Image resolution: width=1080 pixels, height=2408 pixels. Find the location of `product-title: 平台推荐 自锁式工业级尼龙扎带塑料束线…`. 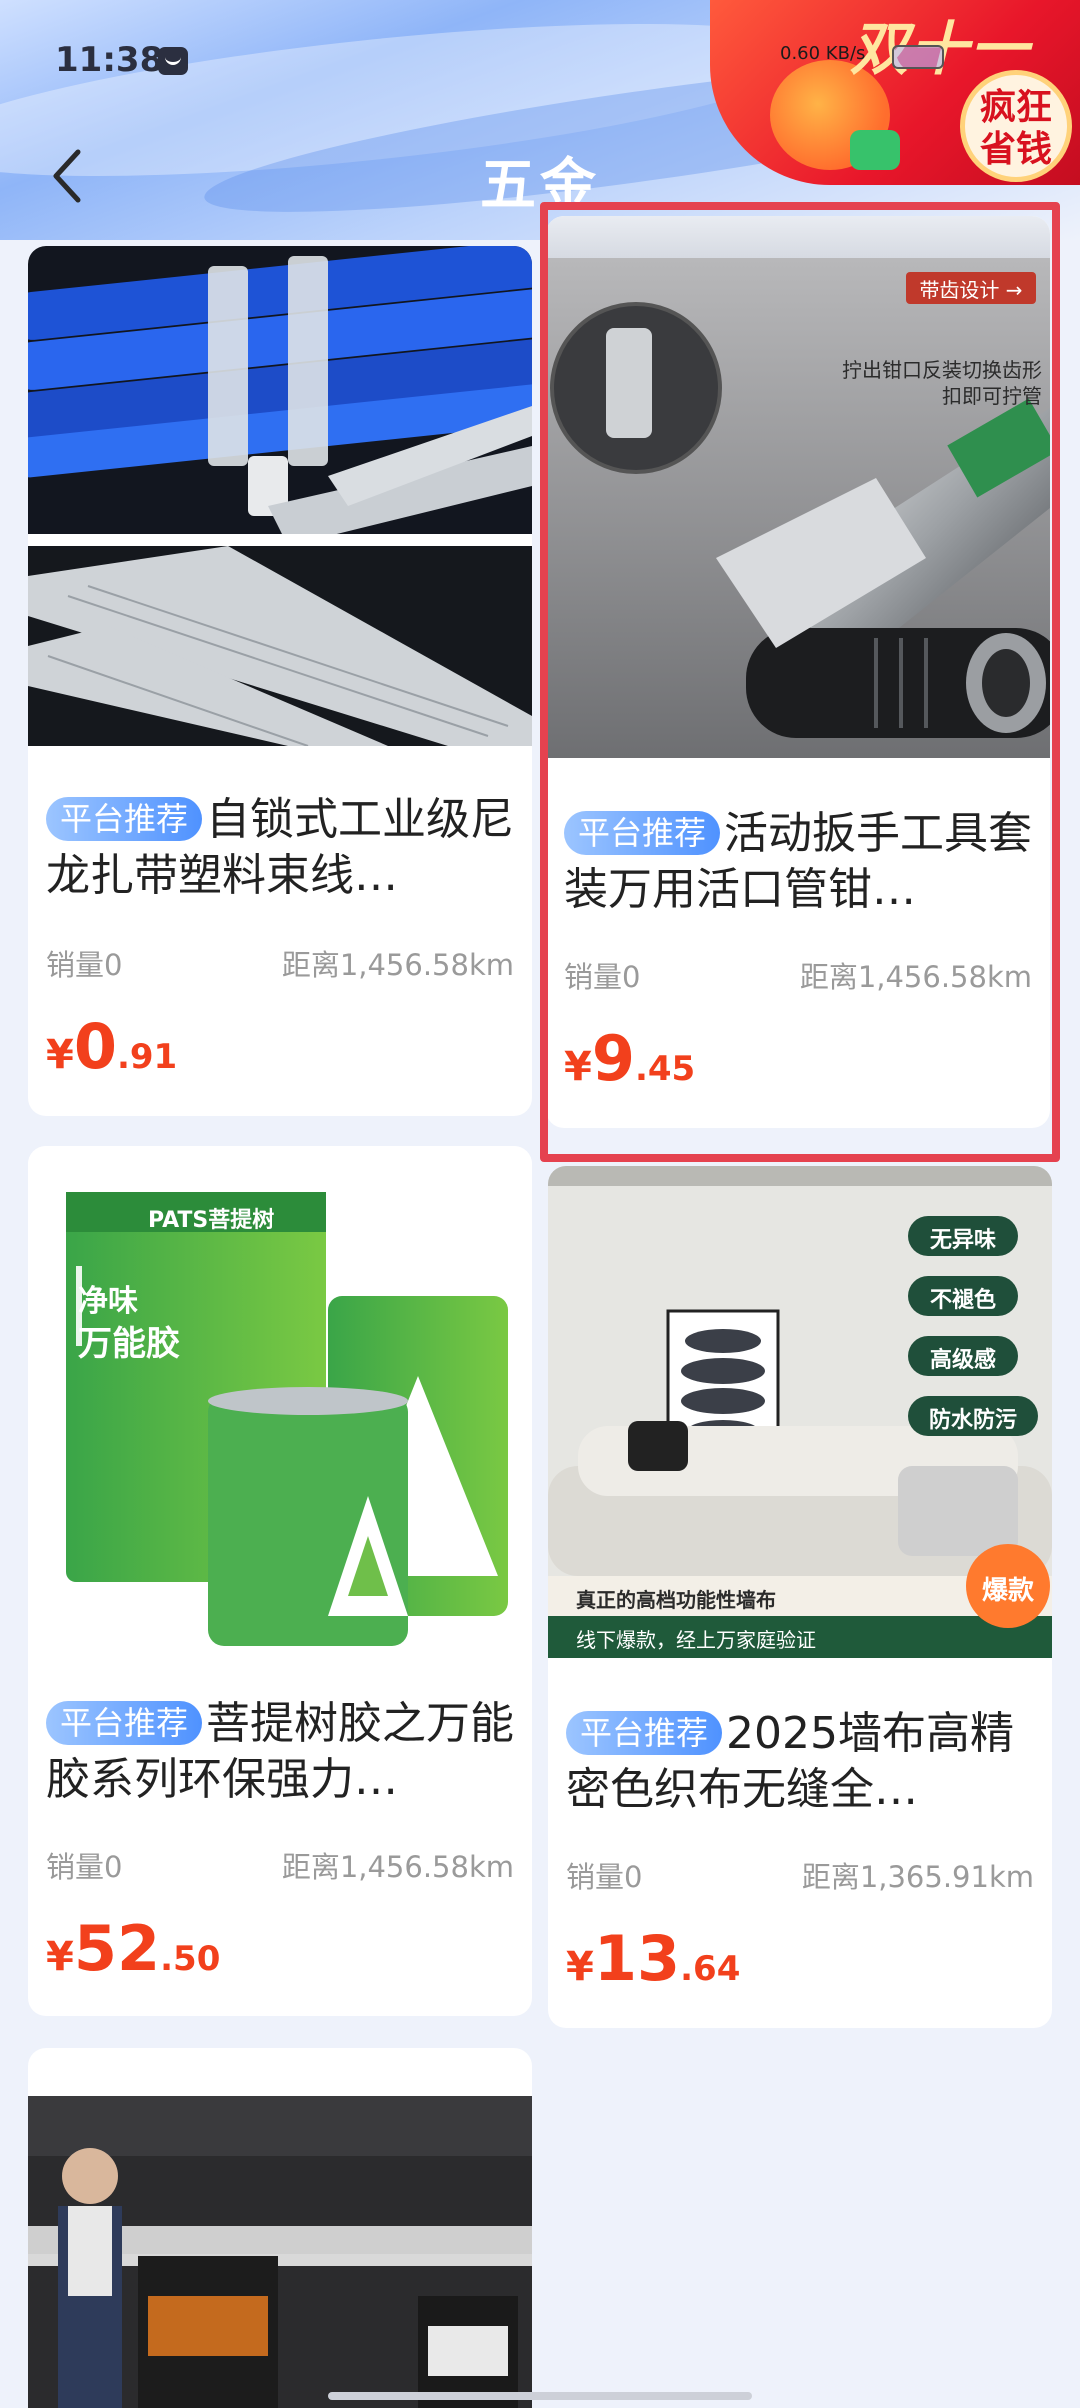

product-title: 平台推荐 自锁式工业级尼龙扎带塑料束线… is located at coordinates (280, 848).